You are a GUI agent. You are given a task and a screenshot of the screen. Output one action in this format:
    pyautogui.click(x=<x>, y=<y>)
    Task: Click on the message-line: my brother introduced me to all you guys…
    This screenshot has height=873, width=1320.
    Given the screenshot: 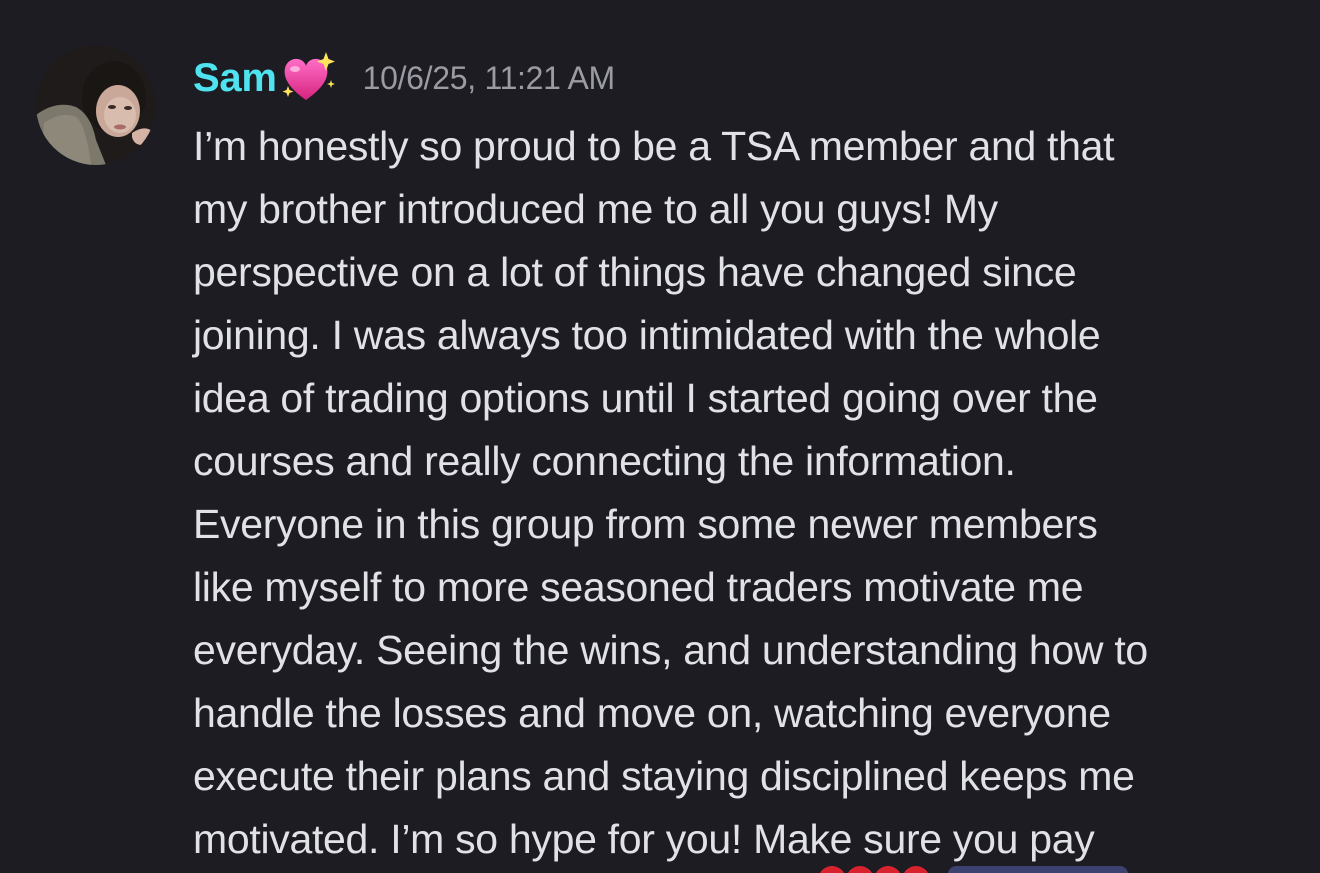 What is the action you would take?
    pyautogui.click(x=595, y=209)
    